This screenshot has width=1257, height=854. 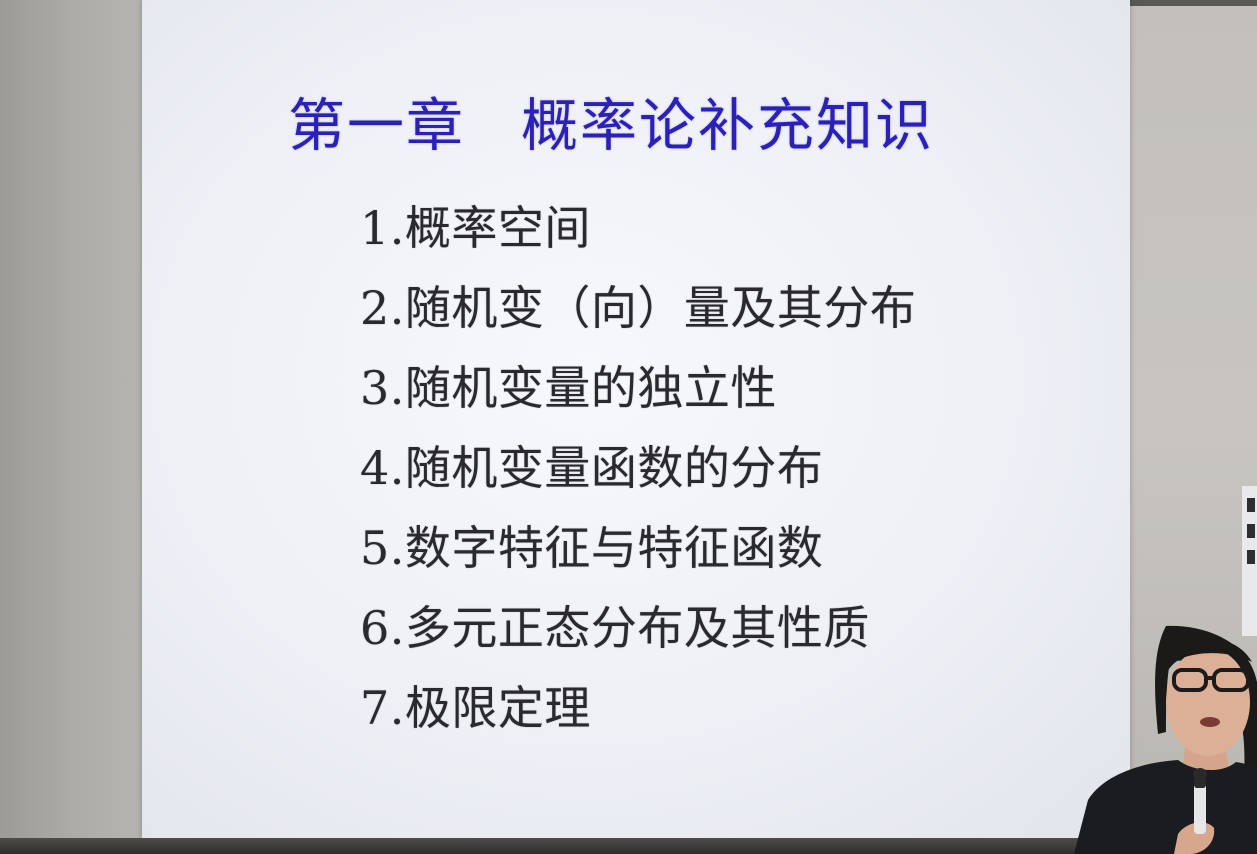 What do you see at coordinates (615, 628) in the screenshot?
I see `list-item: 6.多元正态分布及其性质` at bounding box center [615, 628].